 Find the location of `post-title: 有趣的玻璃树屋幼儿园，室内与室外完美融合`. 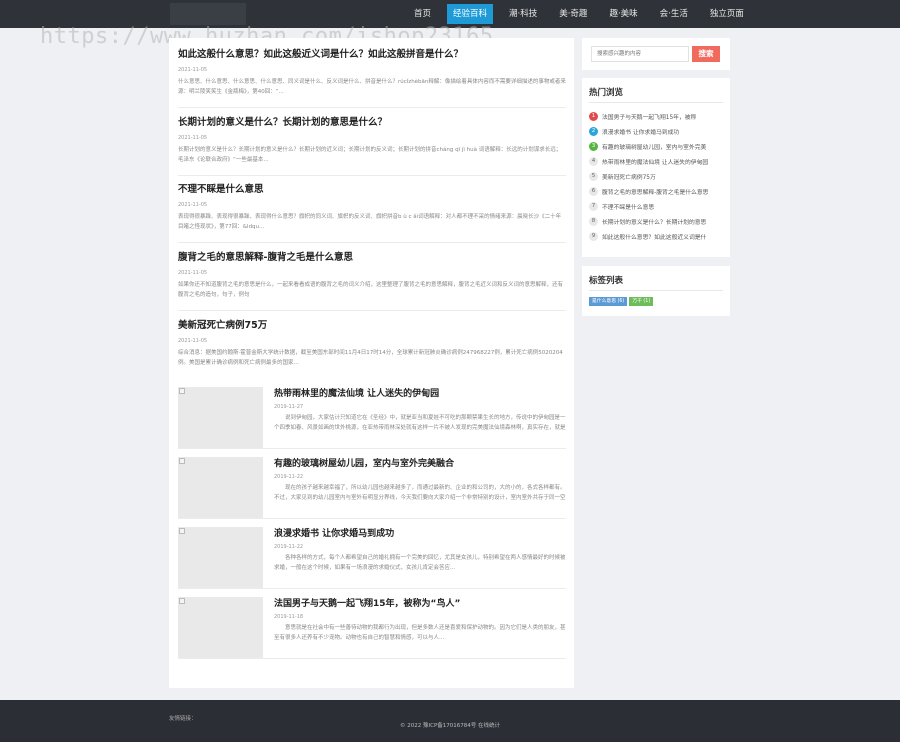

post-title: 有趣的玻璃树屋幼儿园，室内与室外完美融合 is located at coordinates (420, 464).